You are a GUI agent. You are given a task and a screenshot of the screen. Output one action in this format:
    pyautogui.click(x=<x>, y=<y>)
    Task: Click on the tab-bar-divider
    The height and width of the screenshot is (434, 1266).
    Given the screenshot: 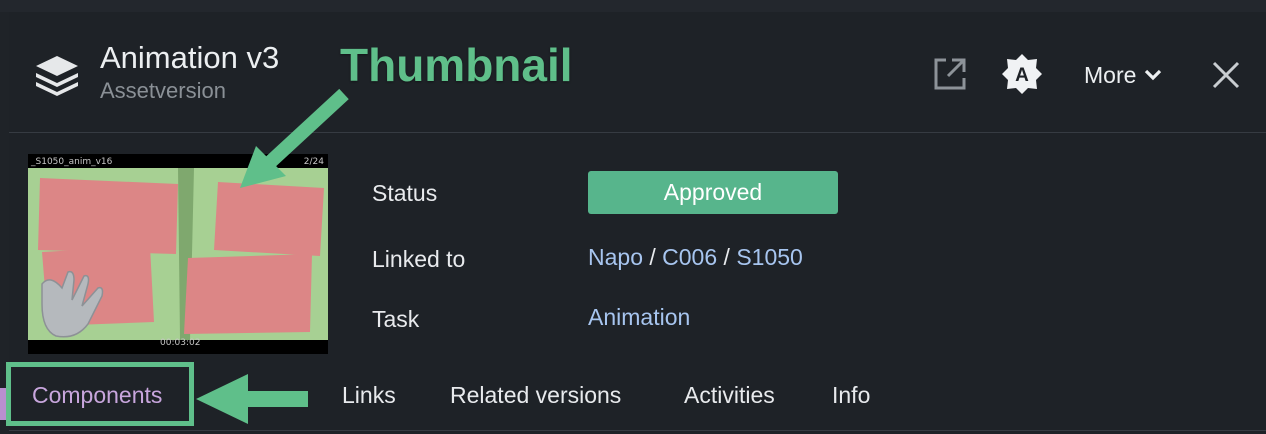 What is the action you would take?
    pyautogui.click(x=637, y=430)
    